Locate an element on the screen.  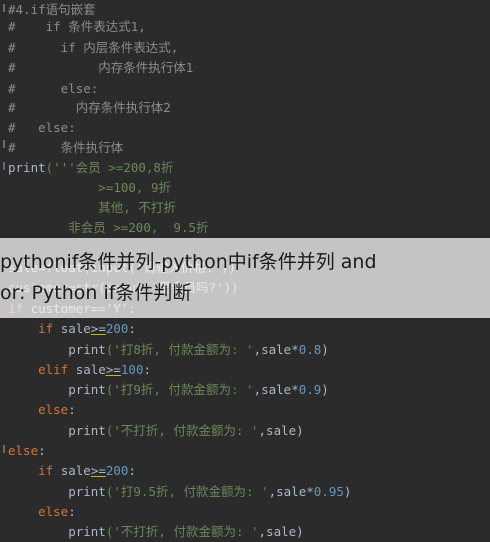
code-token: ('打8折, 付款金额为: ' is located at coordinates (179, 349).